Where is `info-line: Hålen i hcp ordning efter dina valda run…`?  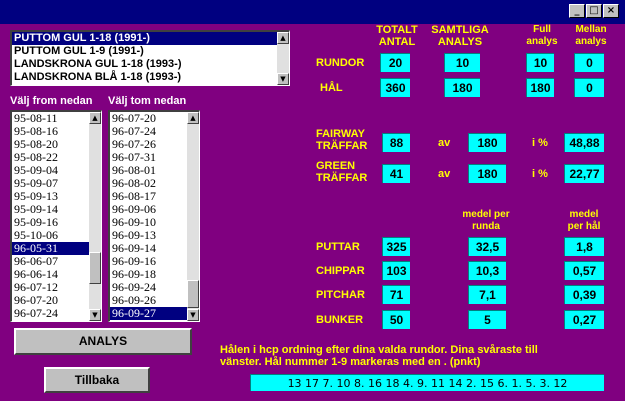 info-line: Hålen i hcp ordning efter dina valda run… is located at coordinates (379, 350).